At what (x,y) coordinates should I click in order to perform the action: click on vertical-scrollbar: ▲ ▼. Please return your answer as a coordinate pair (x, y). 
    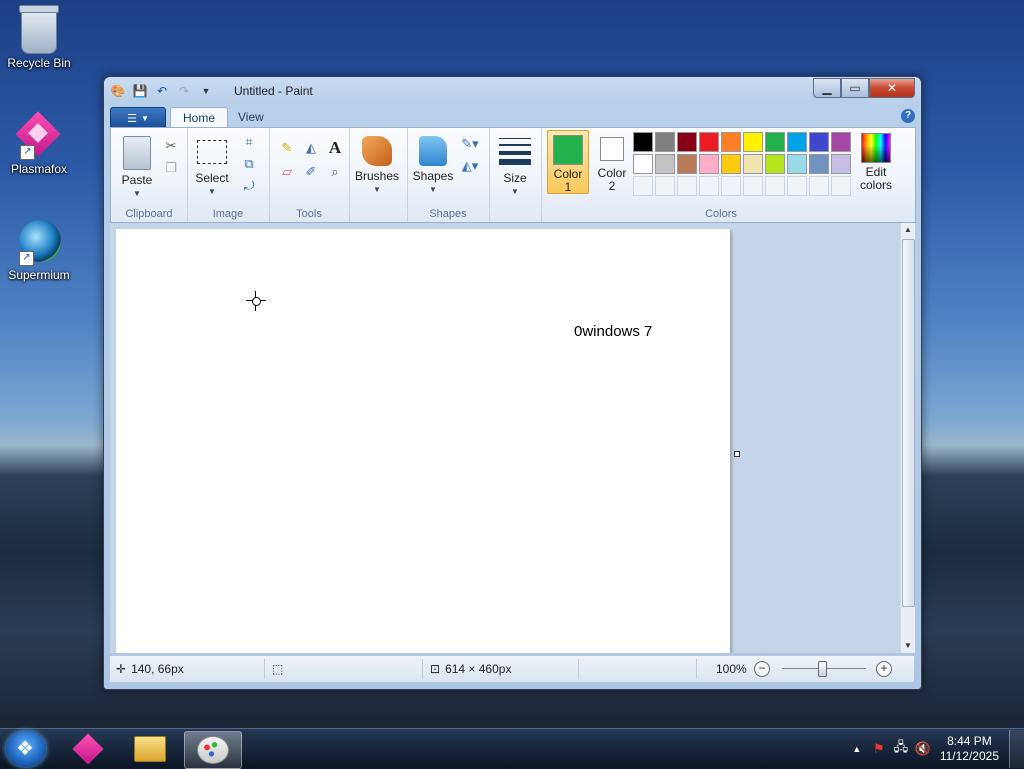
    Looking at the image, I should click on (907, 438).